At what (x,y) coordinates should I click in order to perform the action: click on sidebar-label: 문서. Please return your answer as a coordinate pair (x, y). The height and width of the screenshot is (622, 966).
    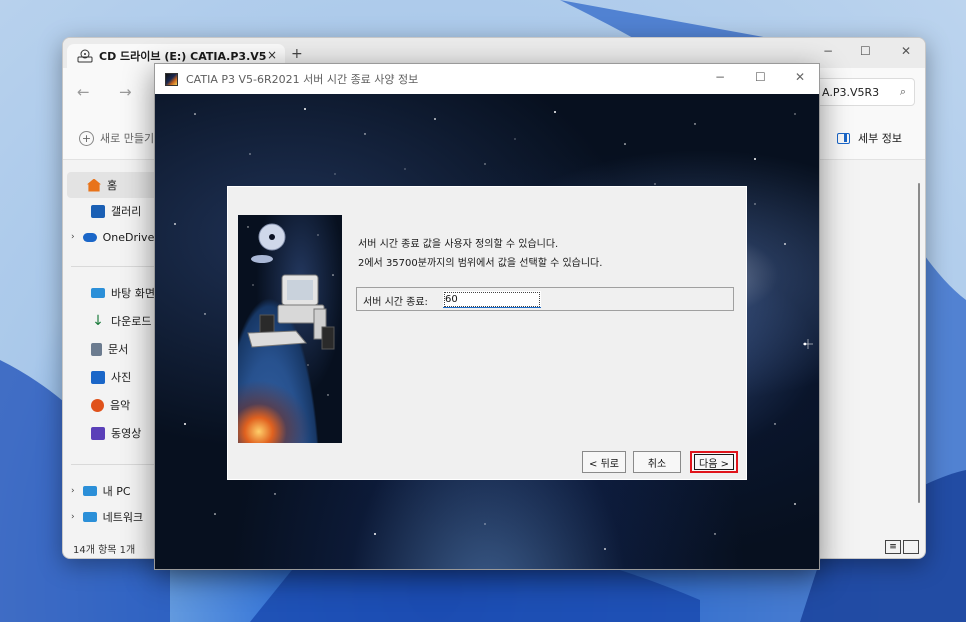
    Looking at the image, I should click on (118, 349).